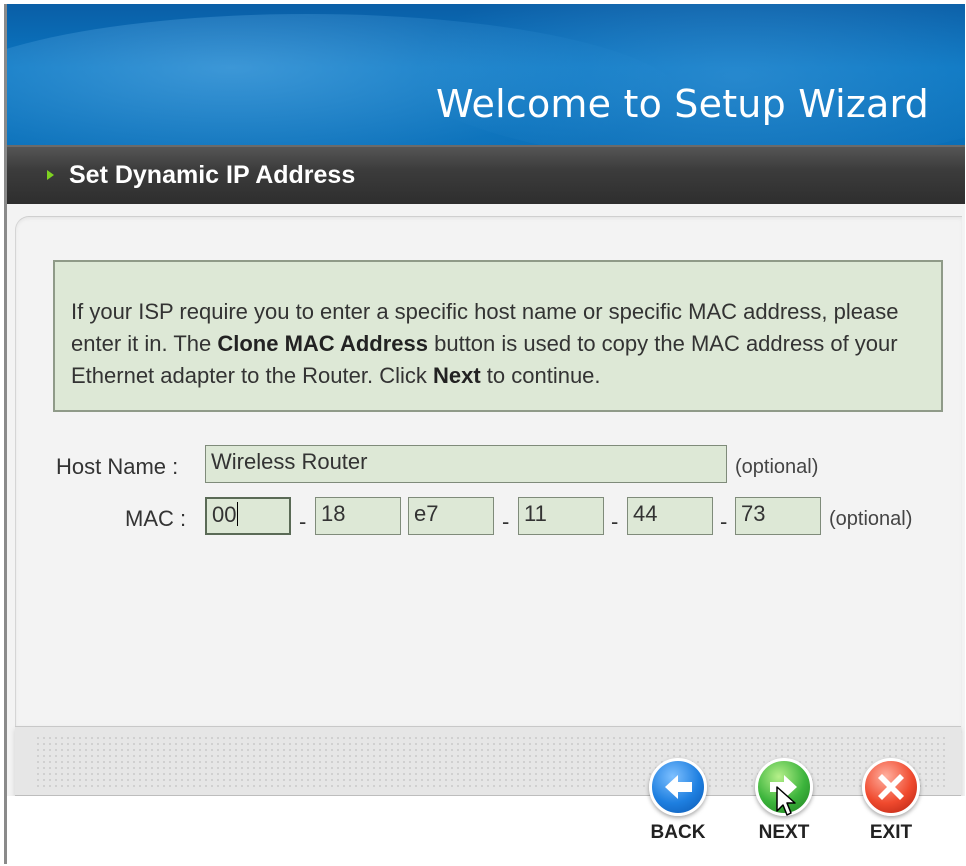 The height and width of the screenshot is (866, 966). I want to click on mac-octet-1-value: 00, so click(224, 514).